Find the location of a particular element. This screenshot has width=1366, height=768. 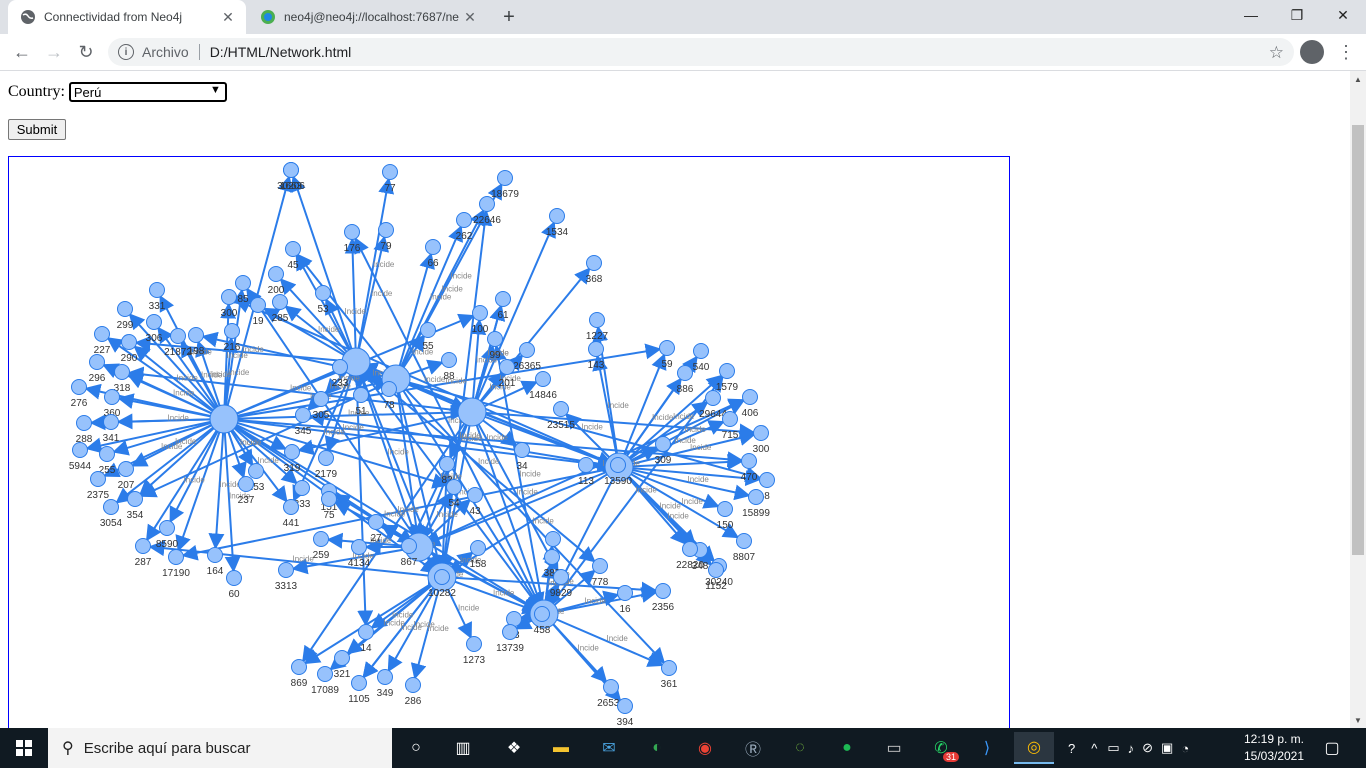

chrome-icon: ◎ is located at coordinates (1034, 748).